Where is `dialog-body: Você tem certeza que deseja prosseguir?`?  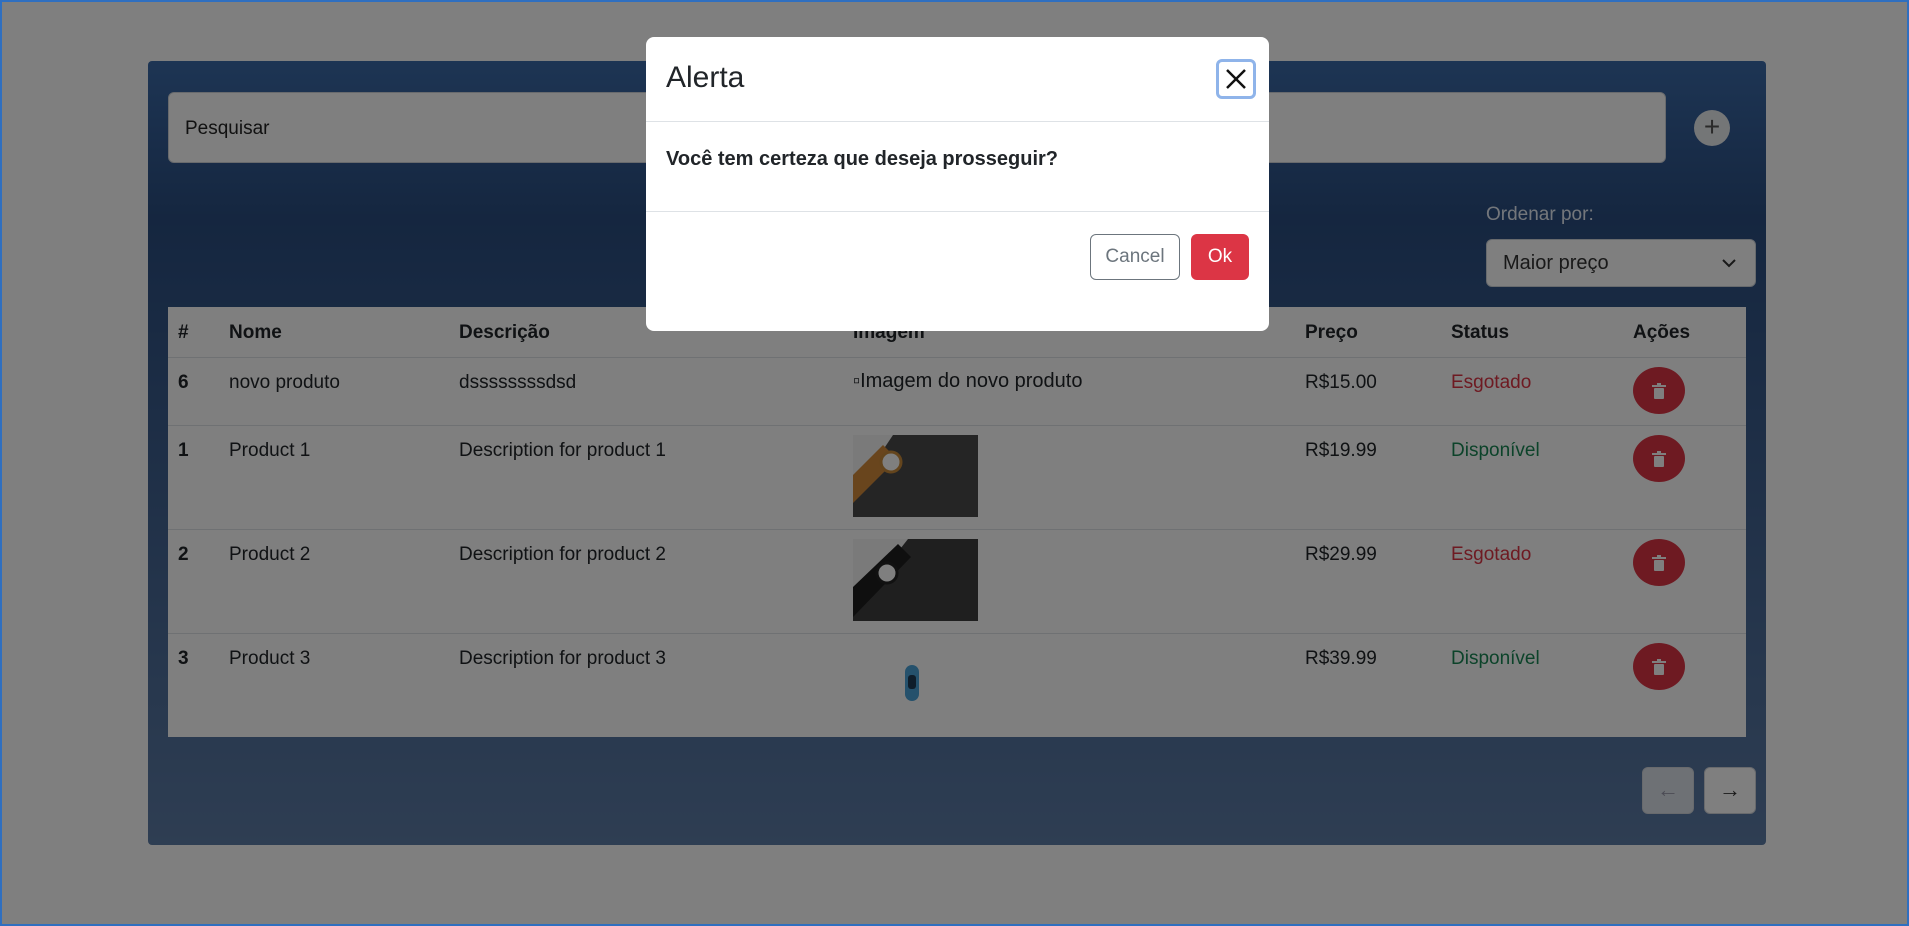 dialog-body: Você tem certeza que deseja prosseguir? is located at coordinates (957, 167).